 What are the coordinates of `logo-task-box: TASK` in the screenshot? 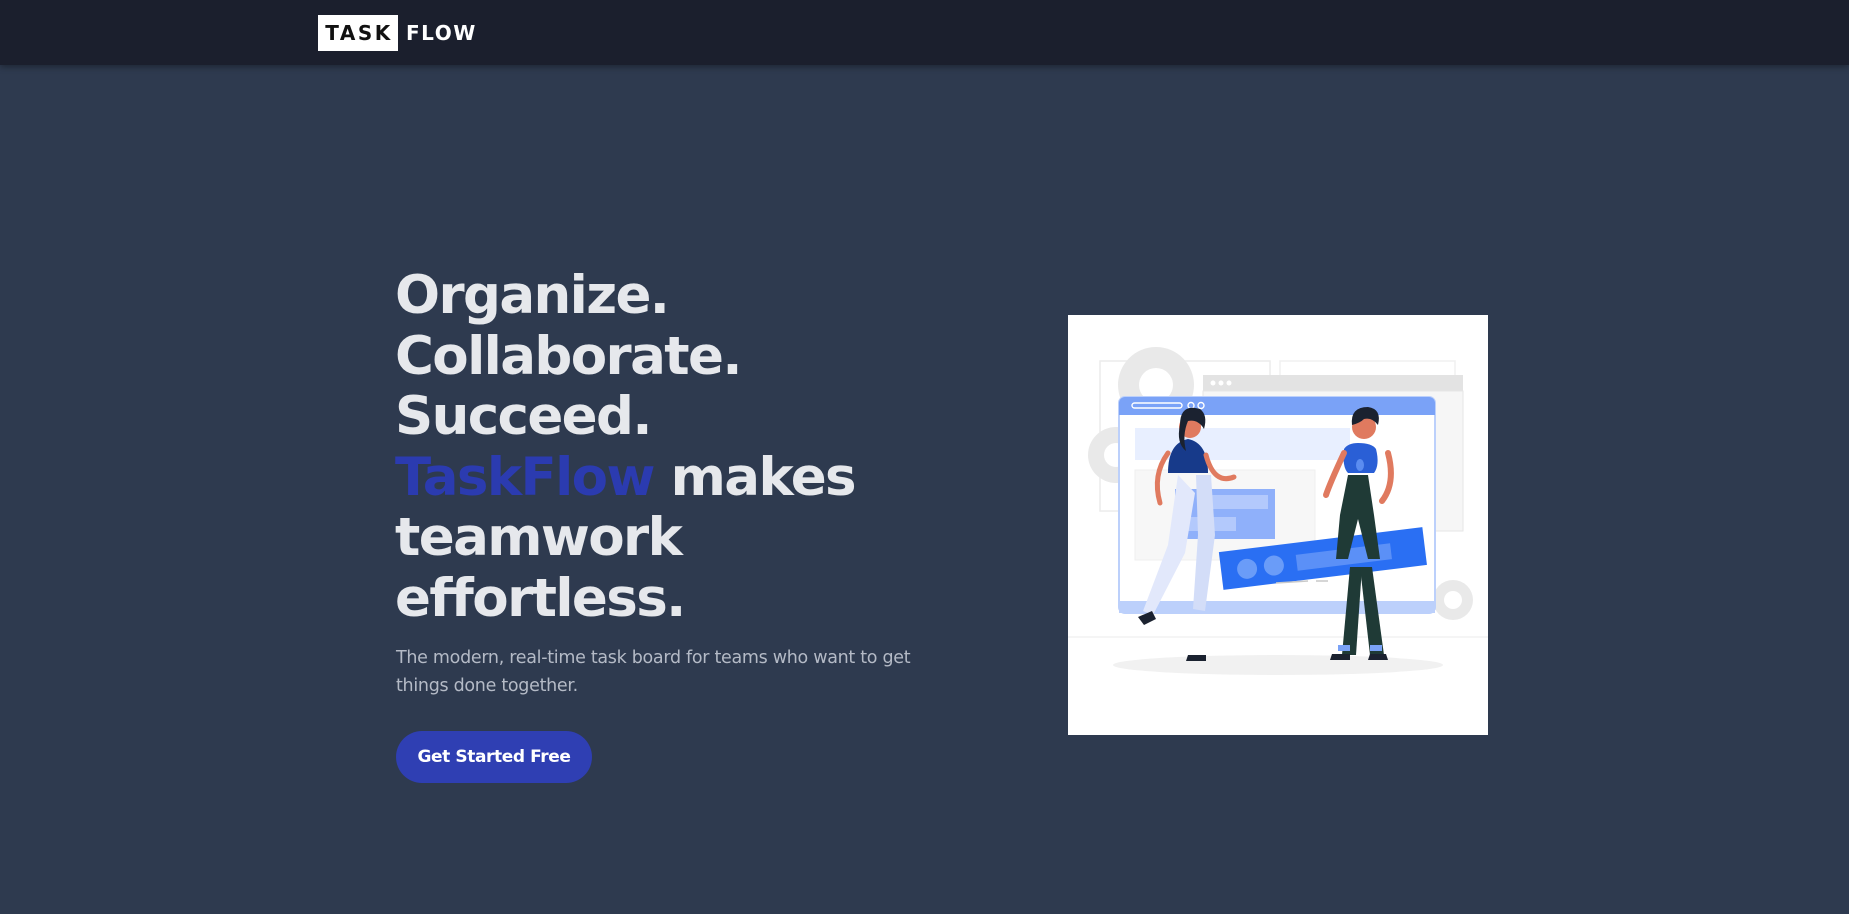 It's located at (358, 33).